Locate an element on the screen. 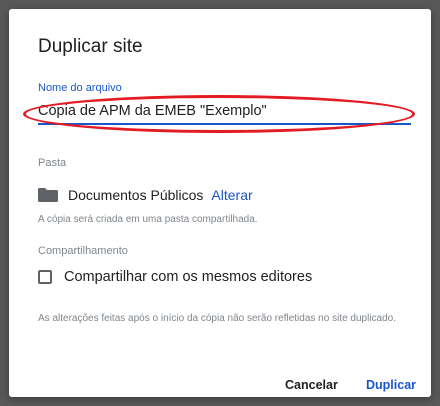 Image resolution: width=440 pixels, height=406 pixels. dialog-title: Duplicar site is located at coordinates (90, 46).